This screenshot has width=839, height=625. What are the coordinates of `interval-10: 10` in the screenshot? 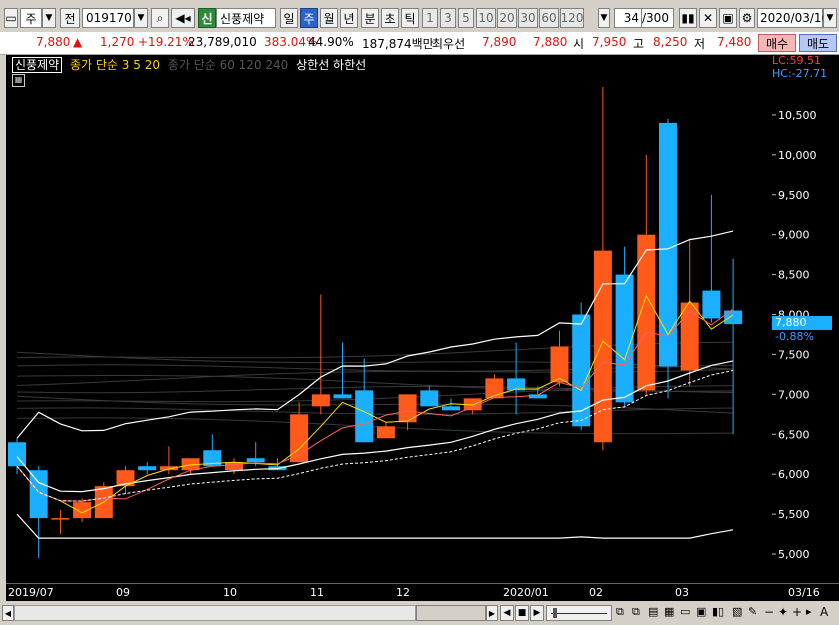 It's located at (486, 18).